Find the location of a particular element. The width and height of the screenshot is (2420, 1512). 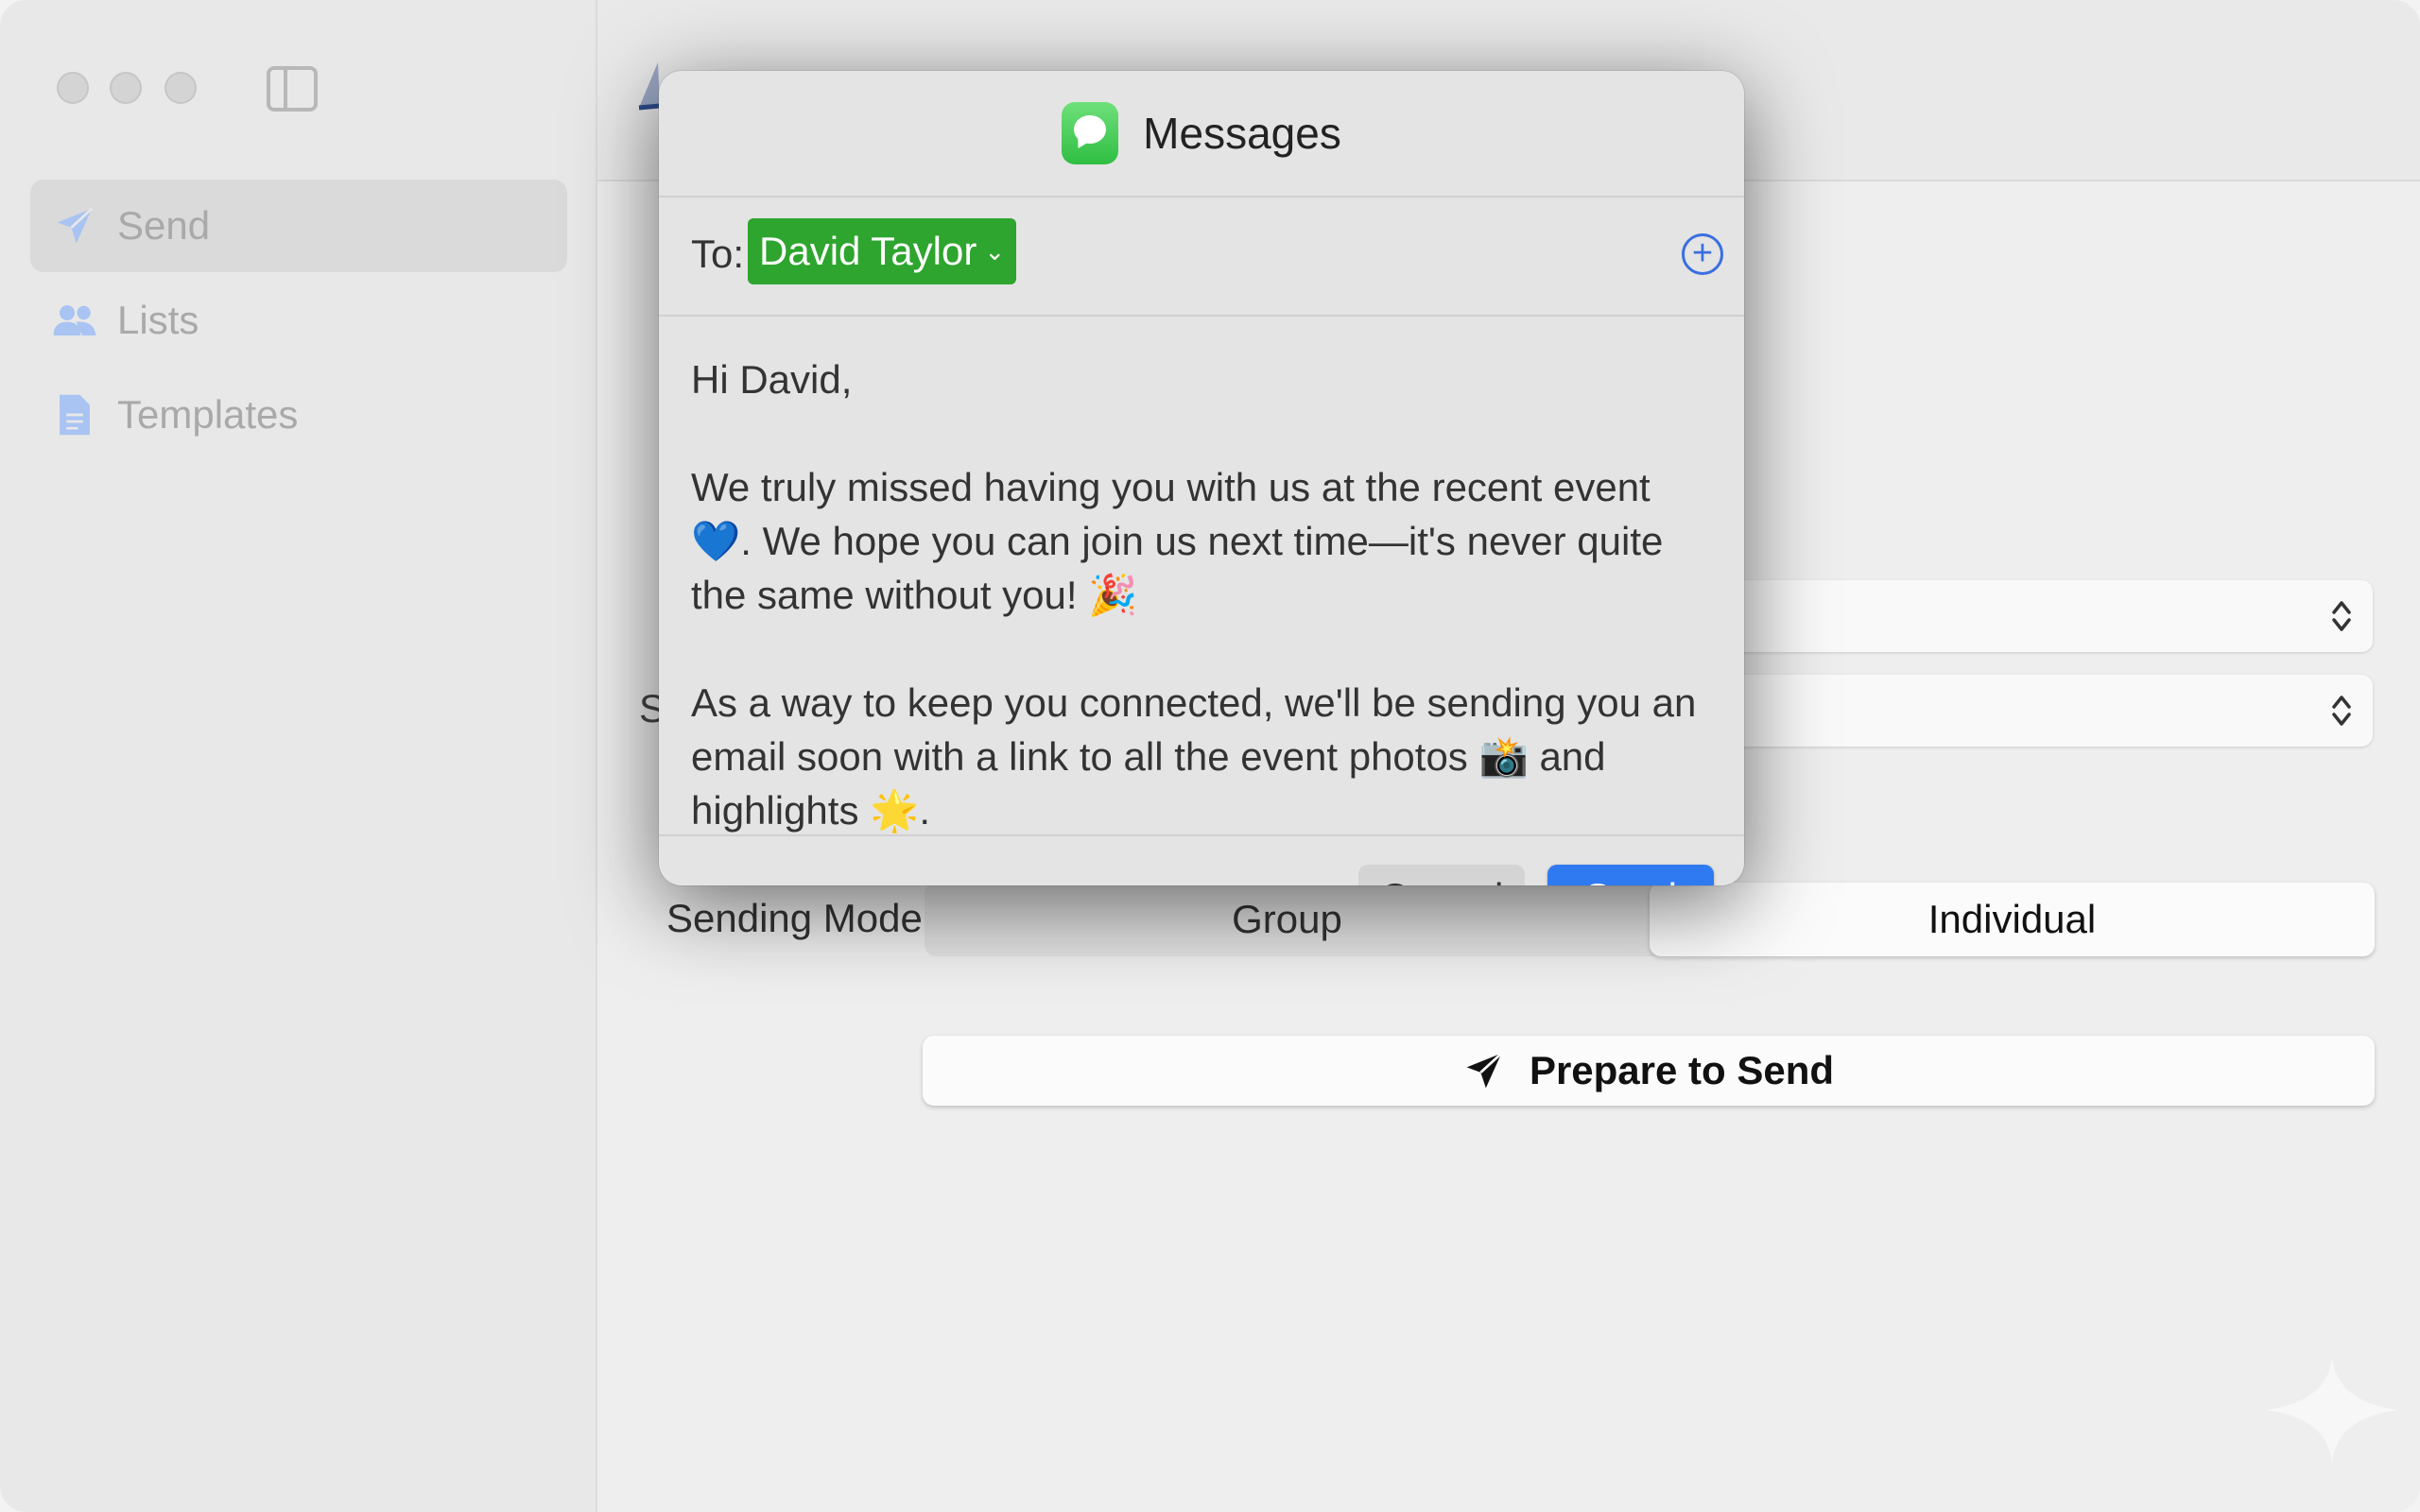

to-label: To: is located at coordinates (718, 254).